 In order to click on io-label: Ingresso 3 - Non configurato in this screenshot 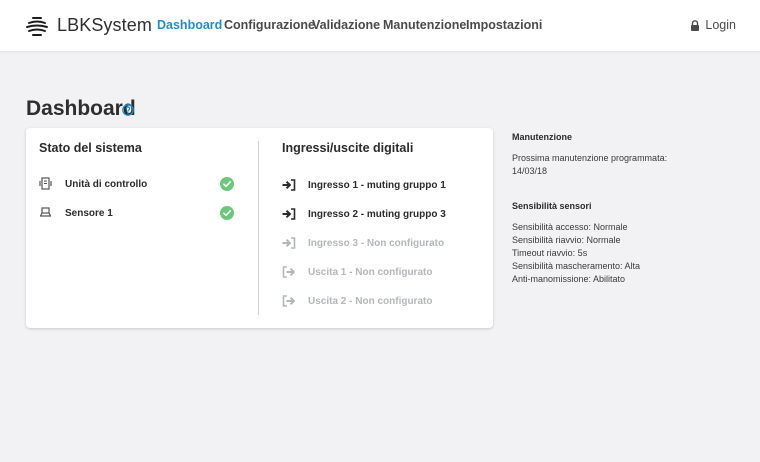, I will do `click(376, 243)`.